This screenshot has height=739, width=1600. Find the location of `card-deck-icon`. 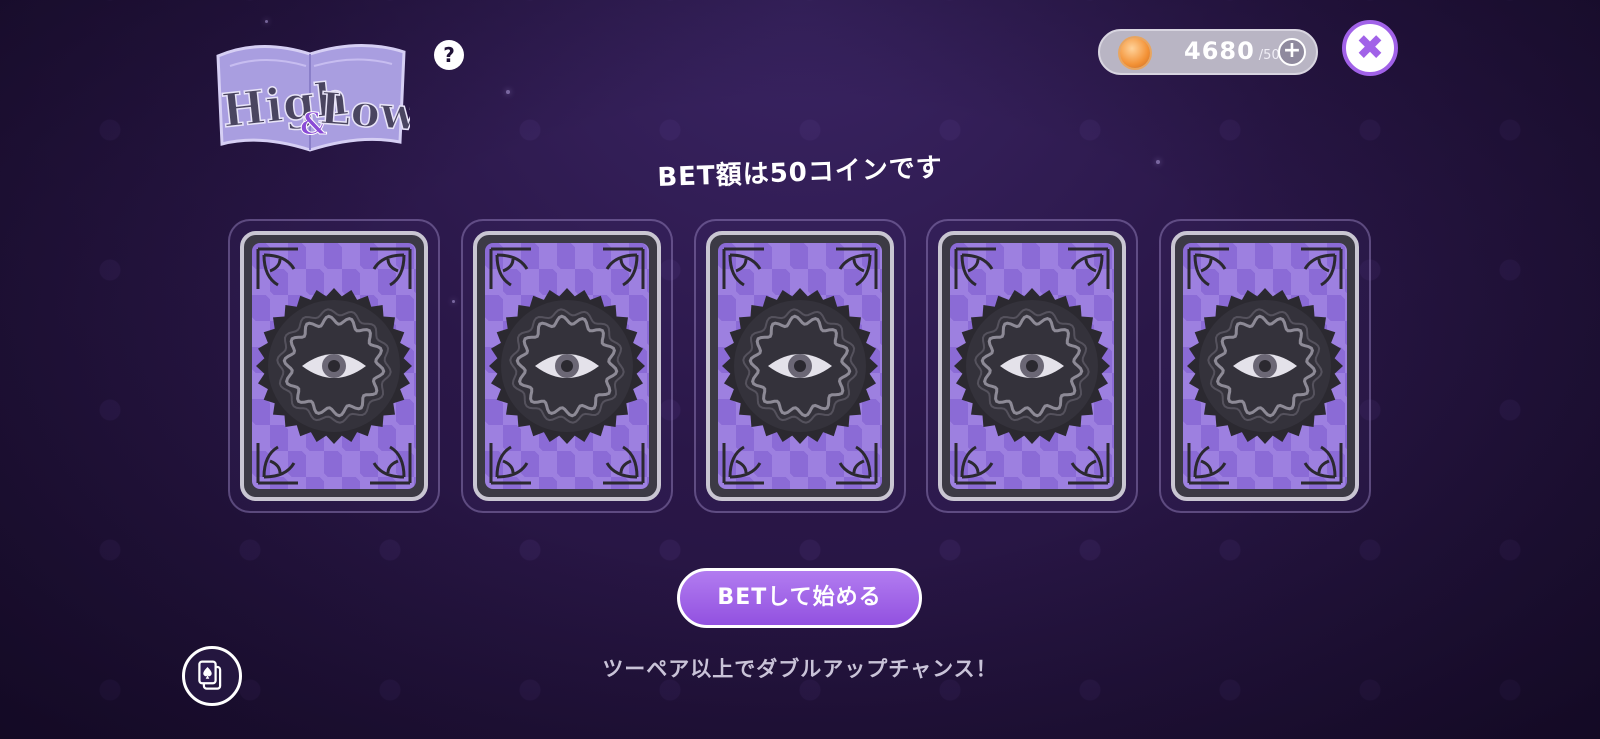

card-deck-icon is located at coordinates (210, 675).